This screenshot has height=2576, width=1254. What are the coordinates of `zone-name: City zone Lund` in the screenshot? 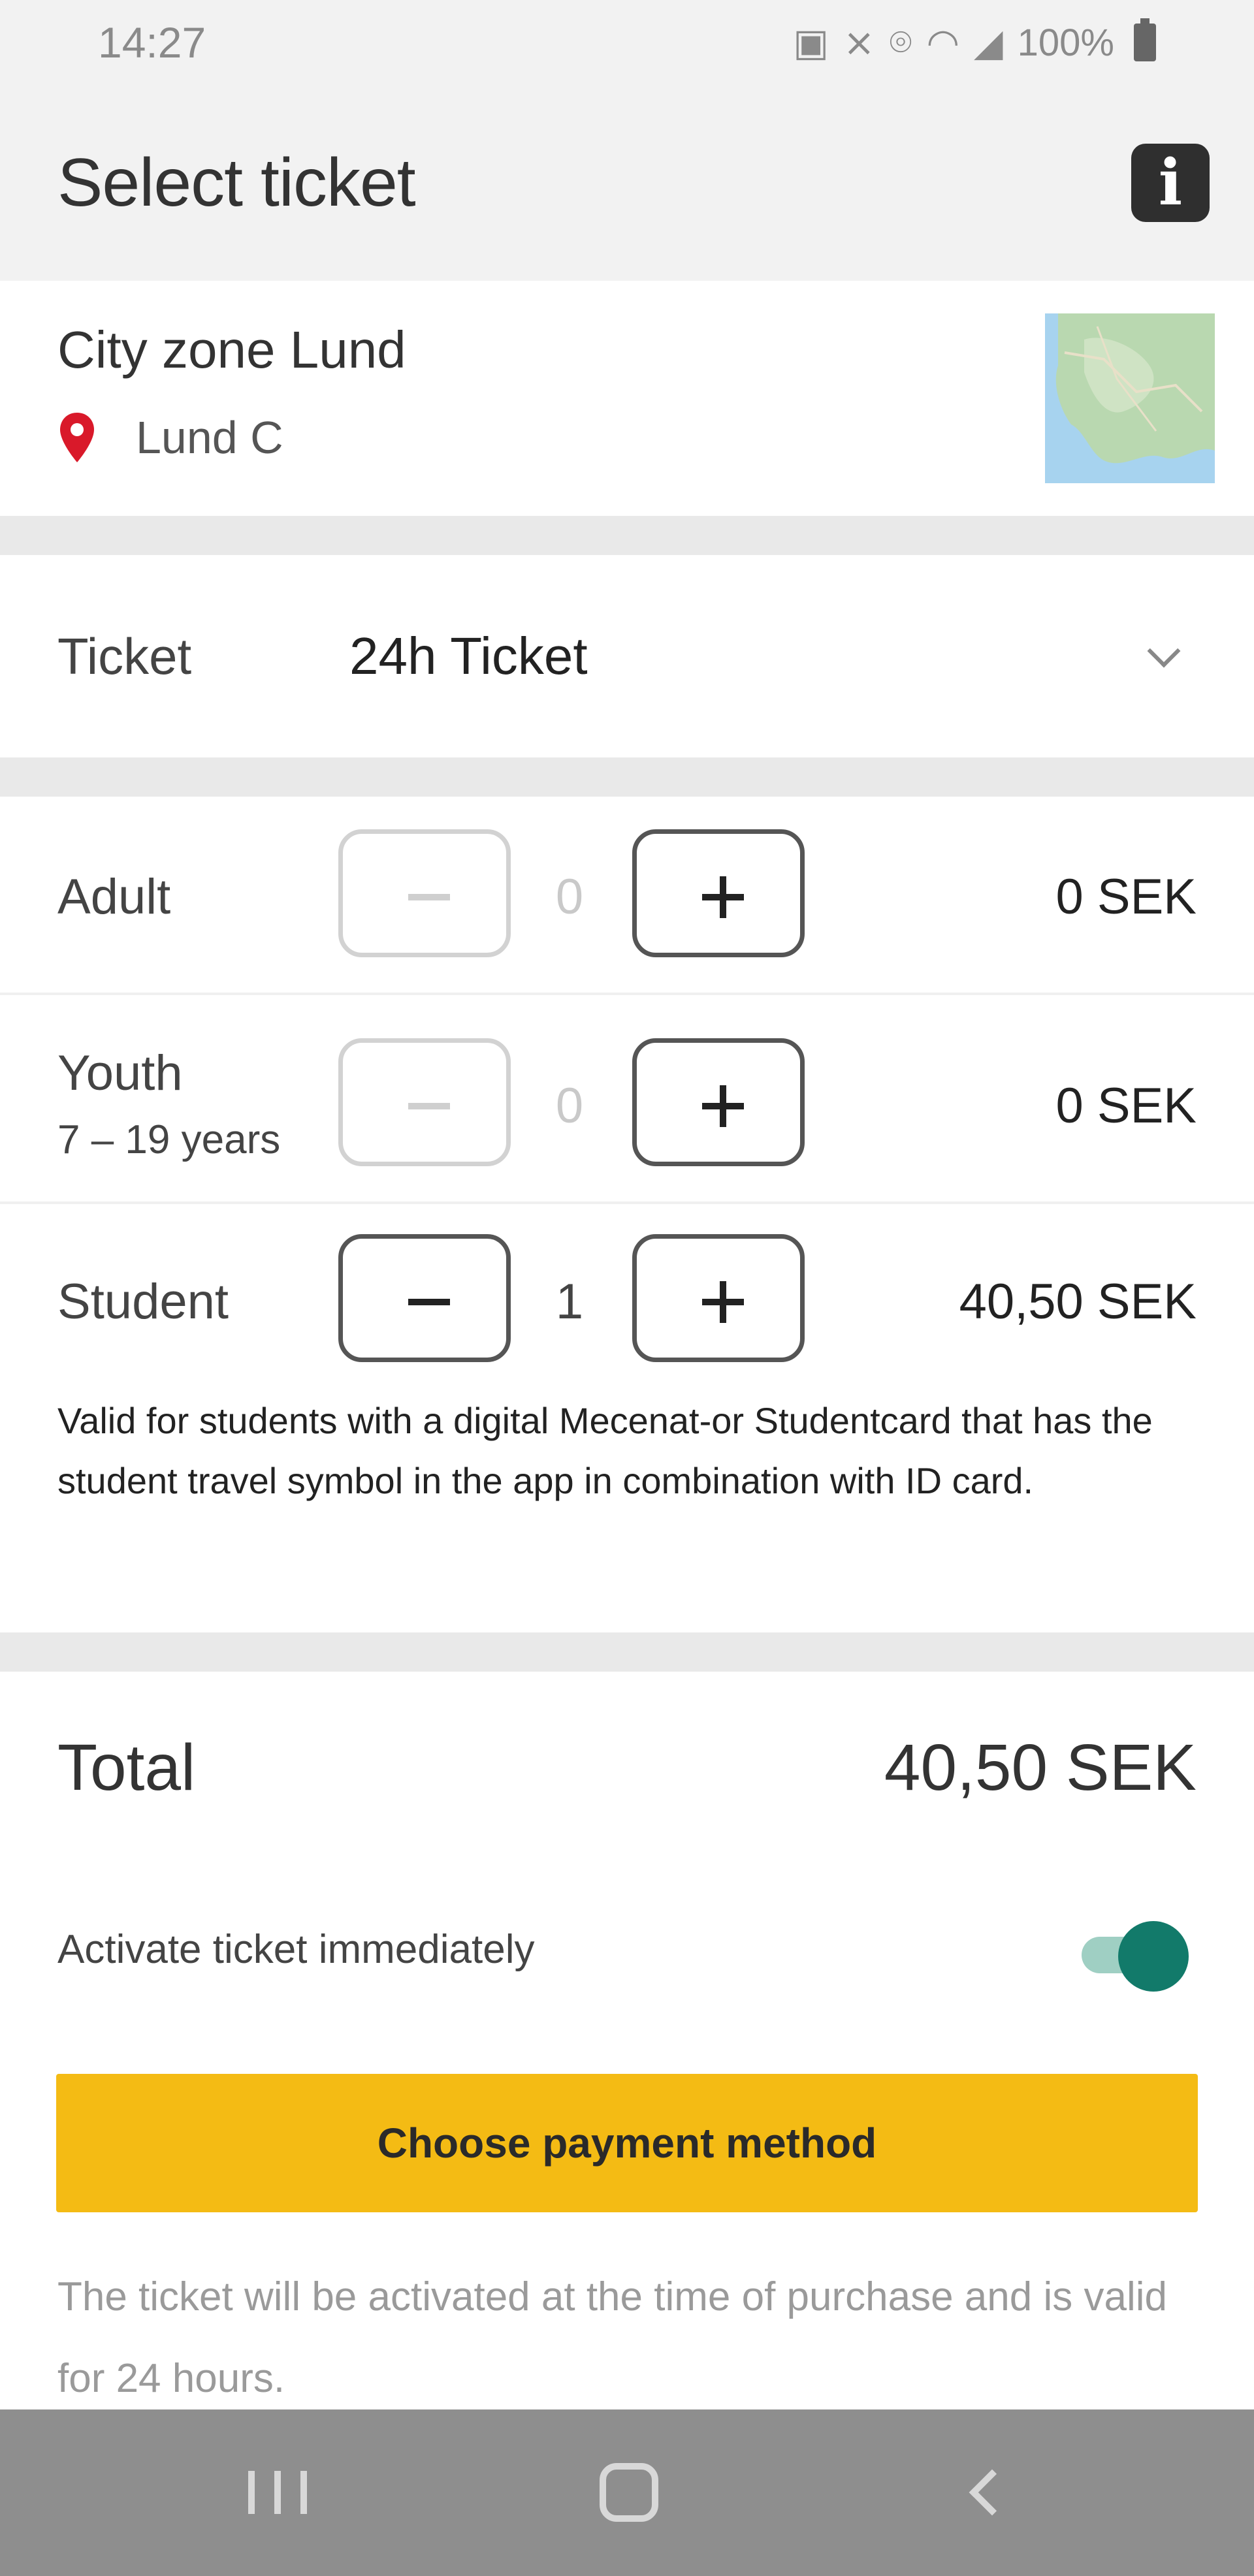 It's located at (231, 350).